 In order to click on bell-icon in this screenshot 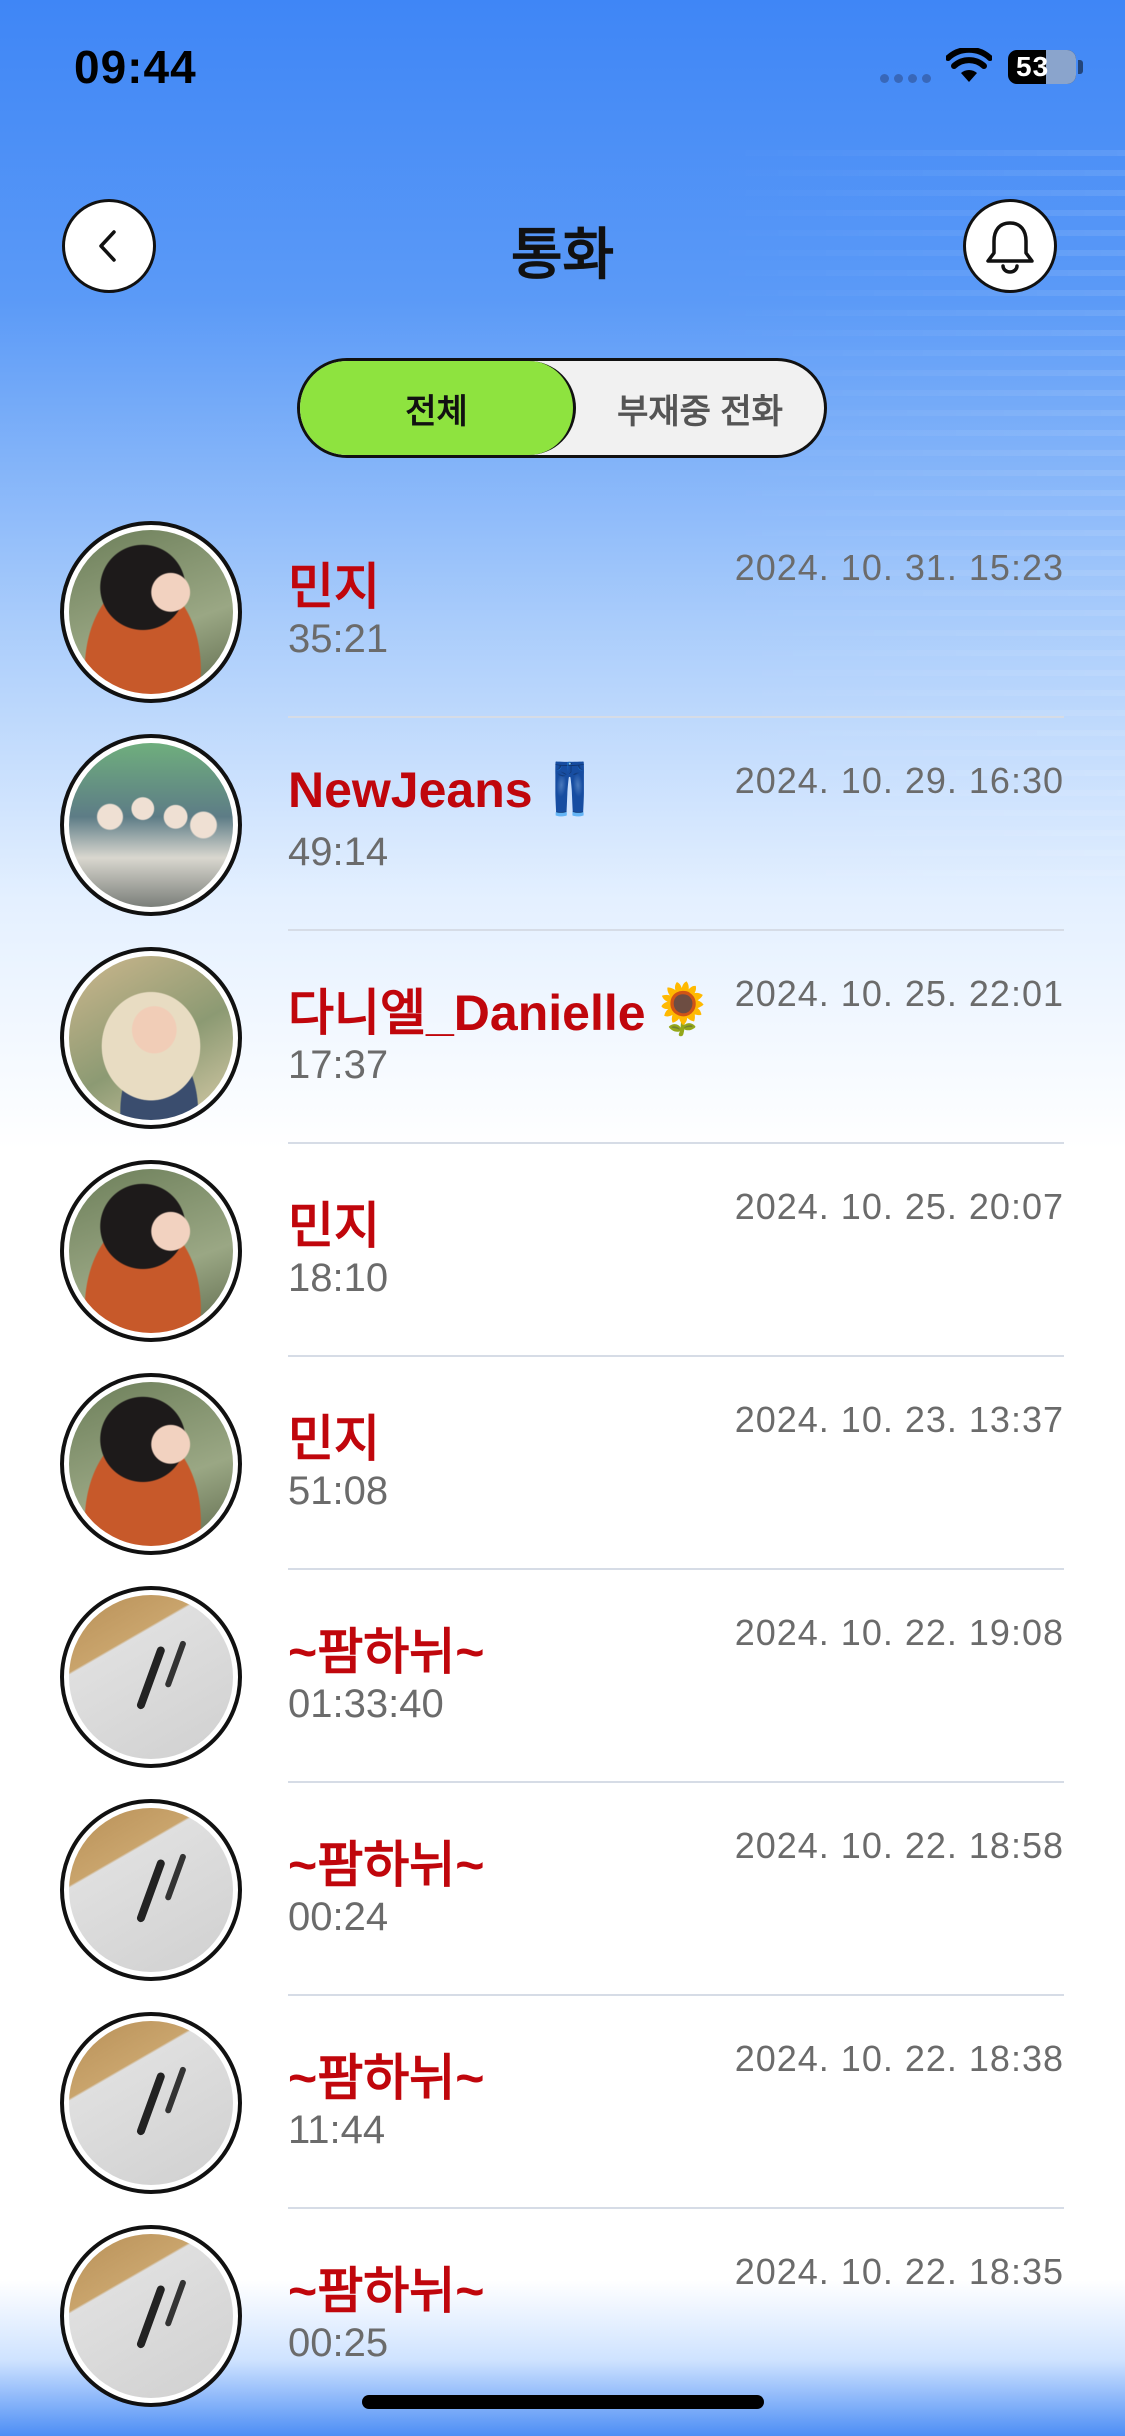, I will do `click(1010, 247)`.